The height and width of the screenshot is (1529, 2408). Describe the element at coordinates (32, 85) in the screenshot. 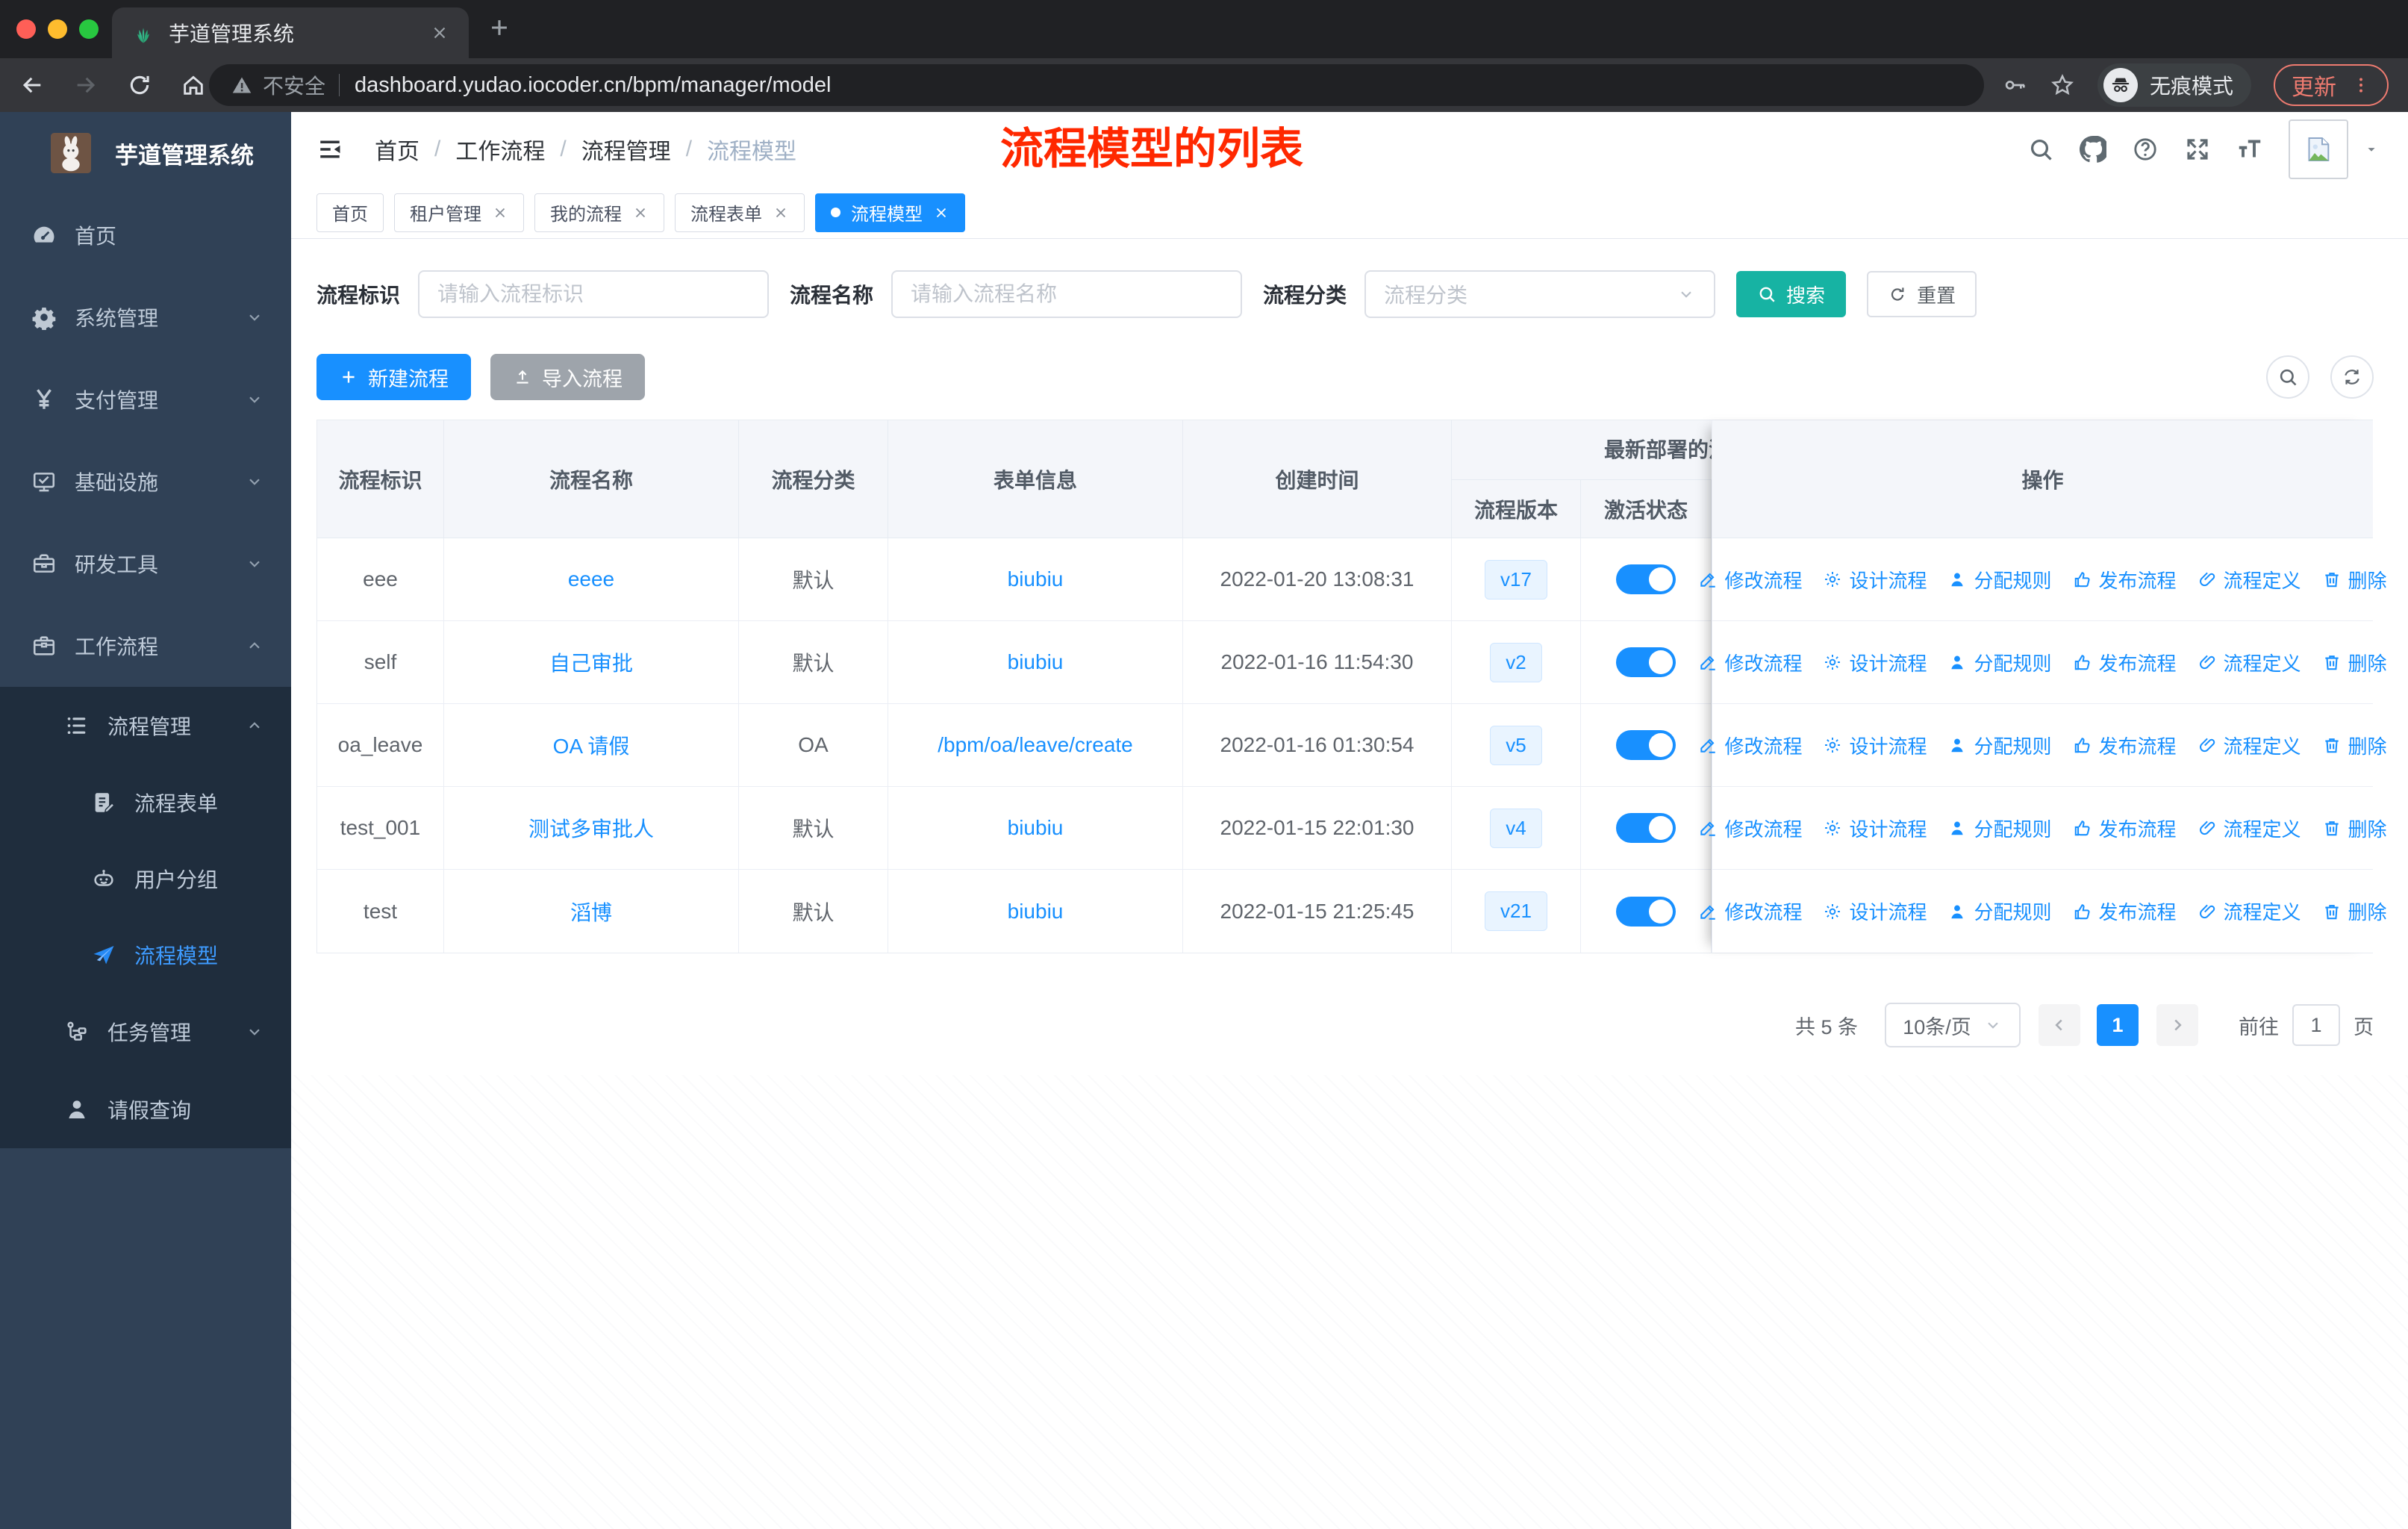

I see `back-button` at that location.